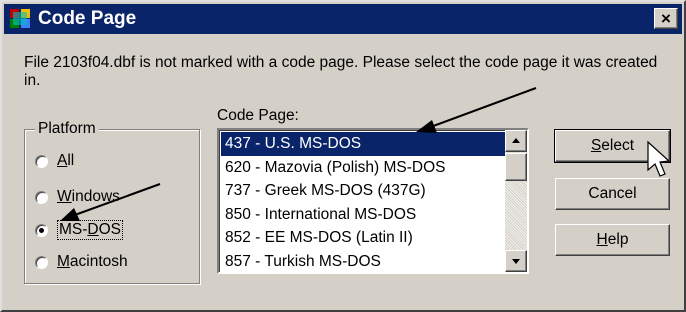 The width and height of the screenshot is (686, 312). I want to click on close-button: ×, so click(666, 18).